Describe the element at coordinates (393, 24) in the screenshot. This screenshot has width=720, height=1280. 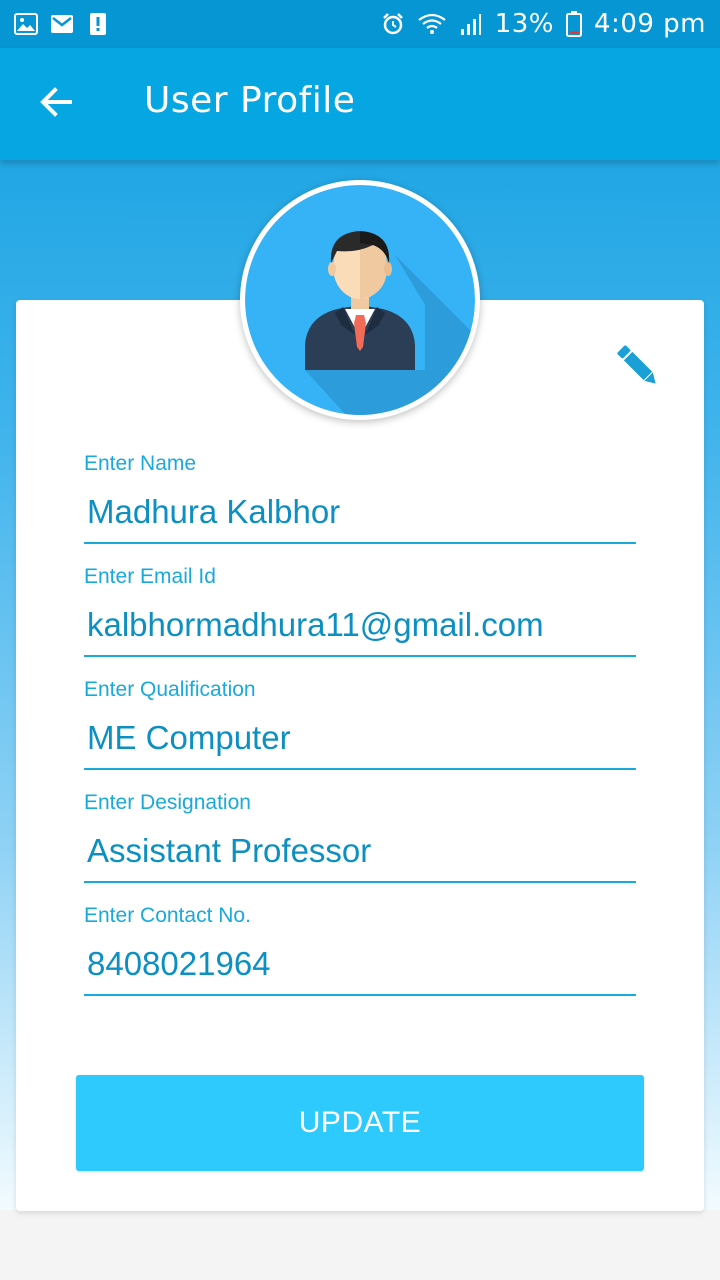
I see `alarm-icon` at that location.